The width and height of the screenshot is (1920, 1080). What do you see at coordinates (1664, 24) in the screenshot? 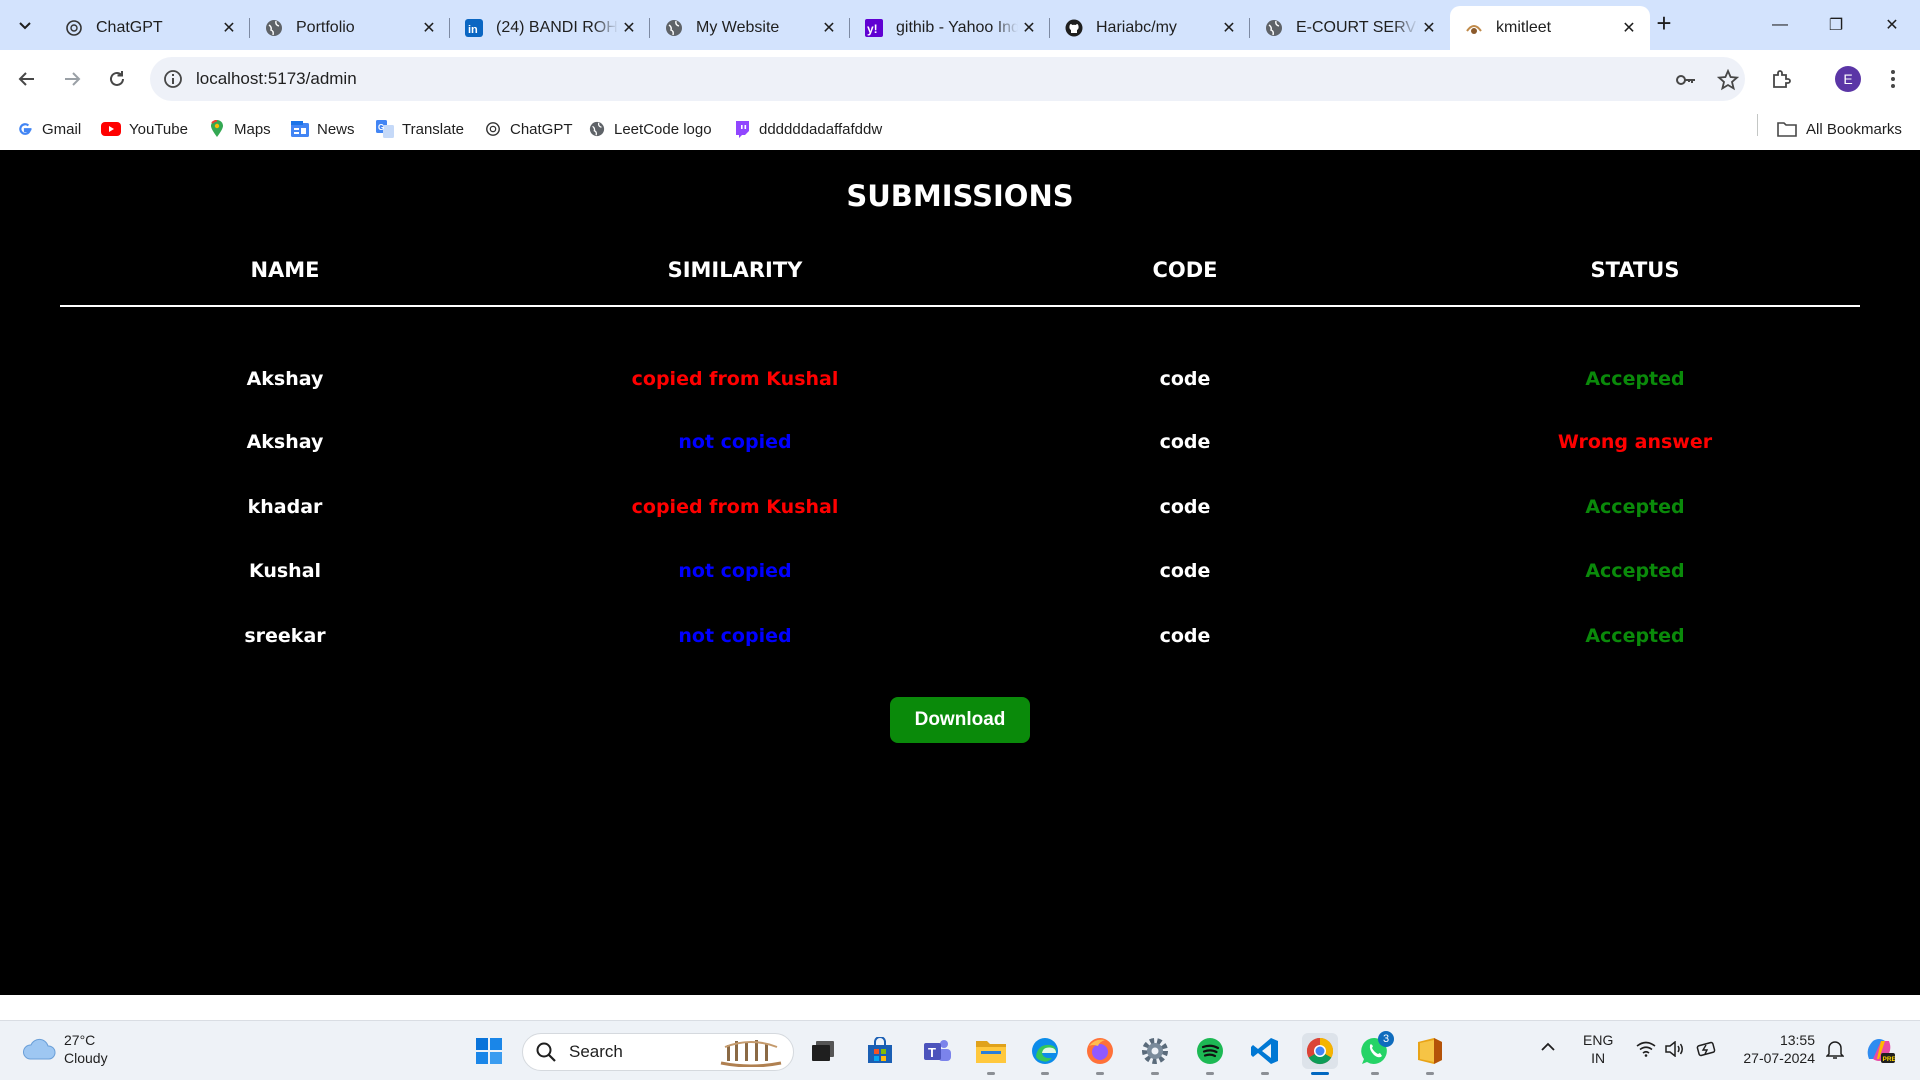
I see `new-tab-button: +` at bounding box center [1664, 24].